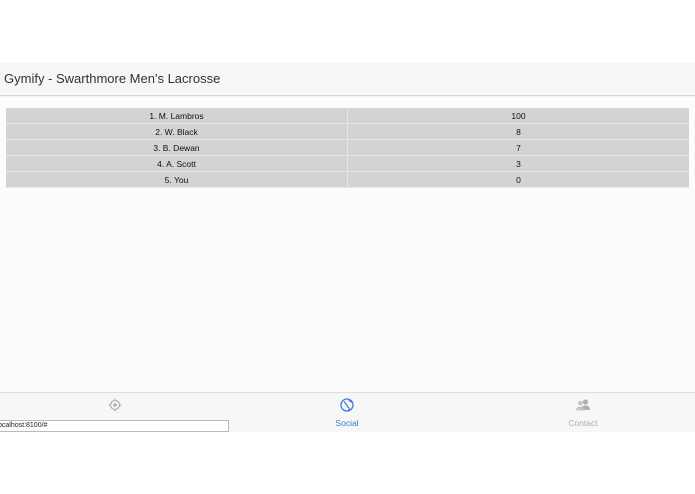  I want to click on player-score: 7, so click(518, 147).